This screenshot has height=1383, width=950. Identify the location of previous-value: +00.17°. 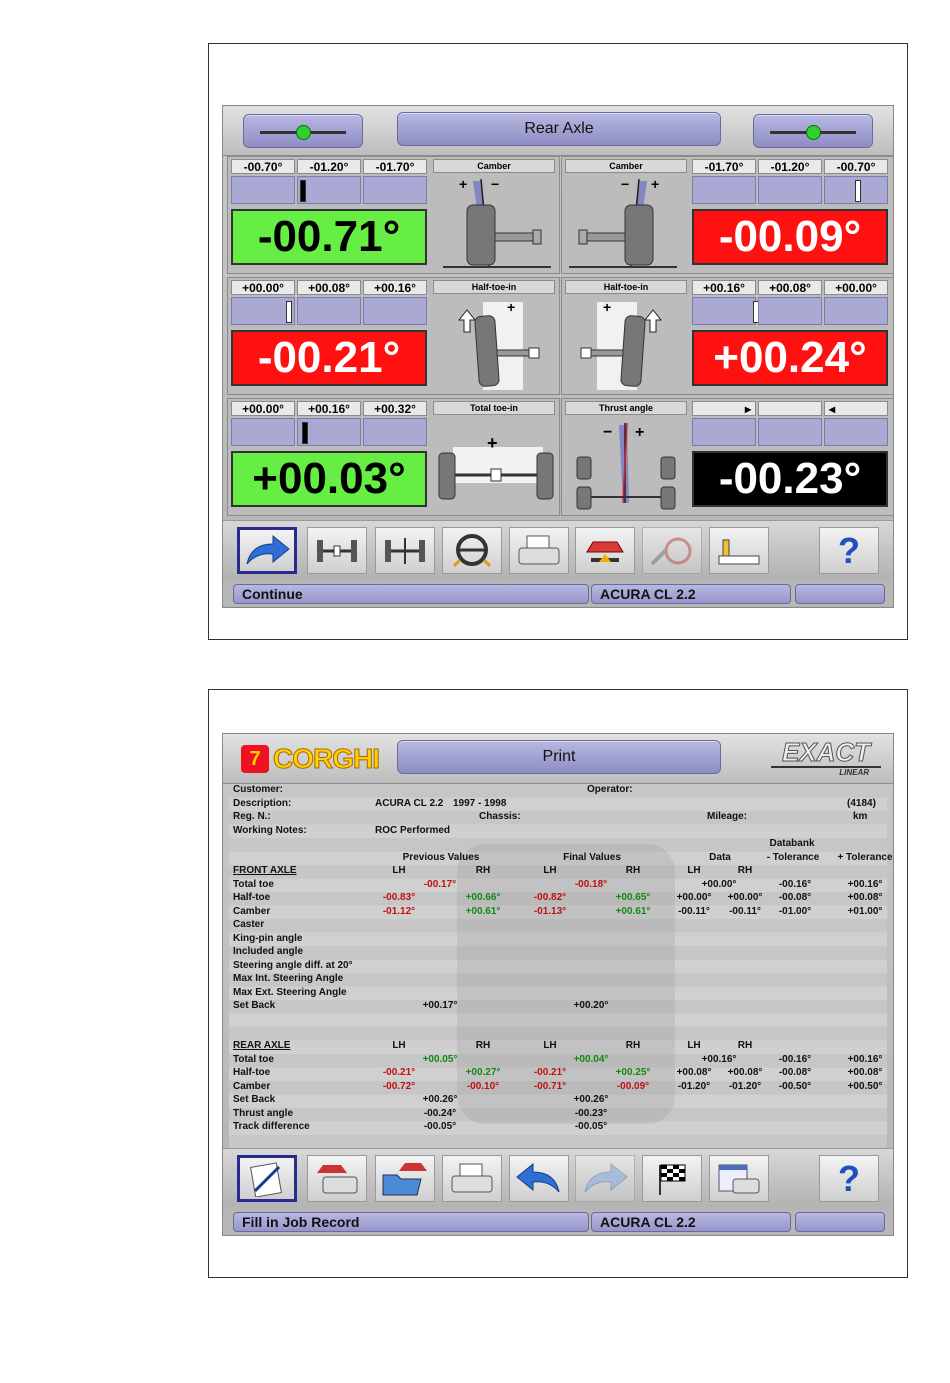
(440, 1005).